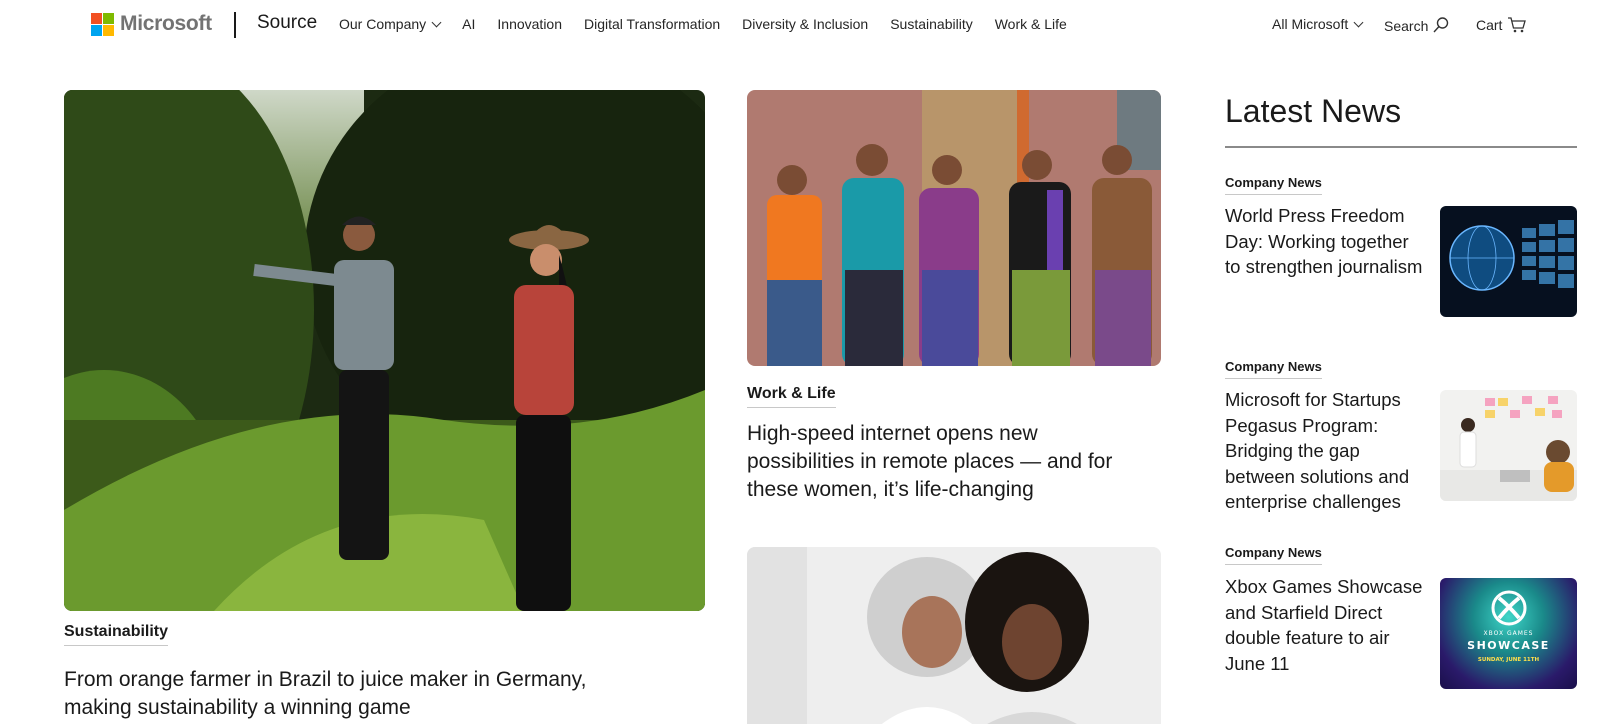 The height and width of the screenshot is (724, 1600). I want to click on featured-article-category: Sustainability, so click(116, 634).